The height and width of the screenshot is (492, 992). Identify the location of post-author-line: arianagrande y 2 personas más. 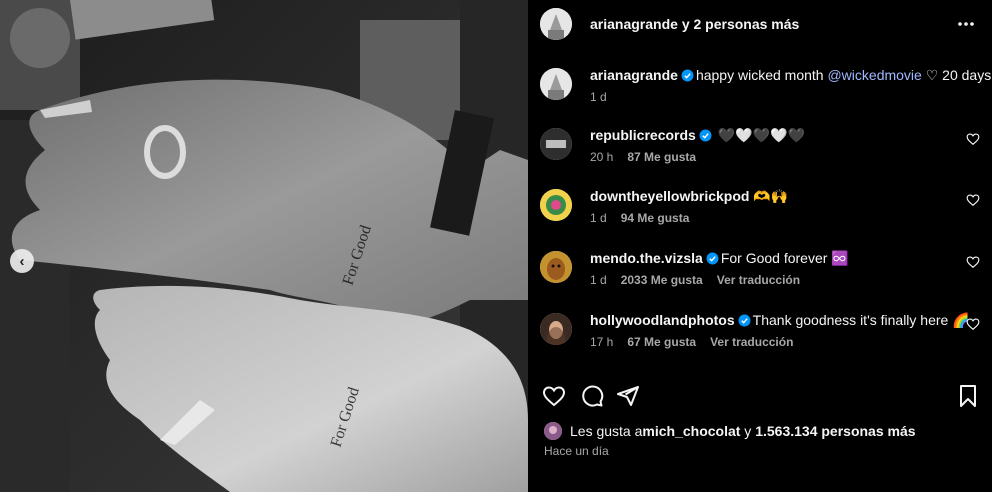
(694, 24).